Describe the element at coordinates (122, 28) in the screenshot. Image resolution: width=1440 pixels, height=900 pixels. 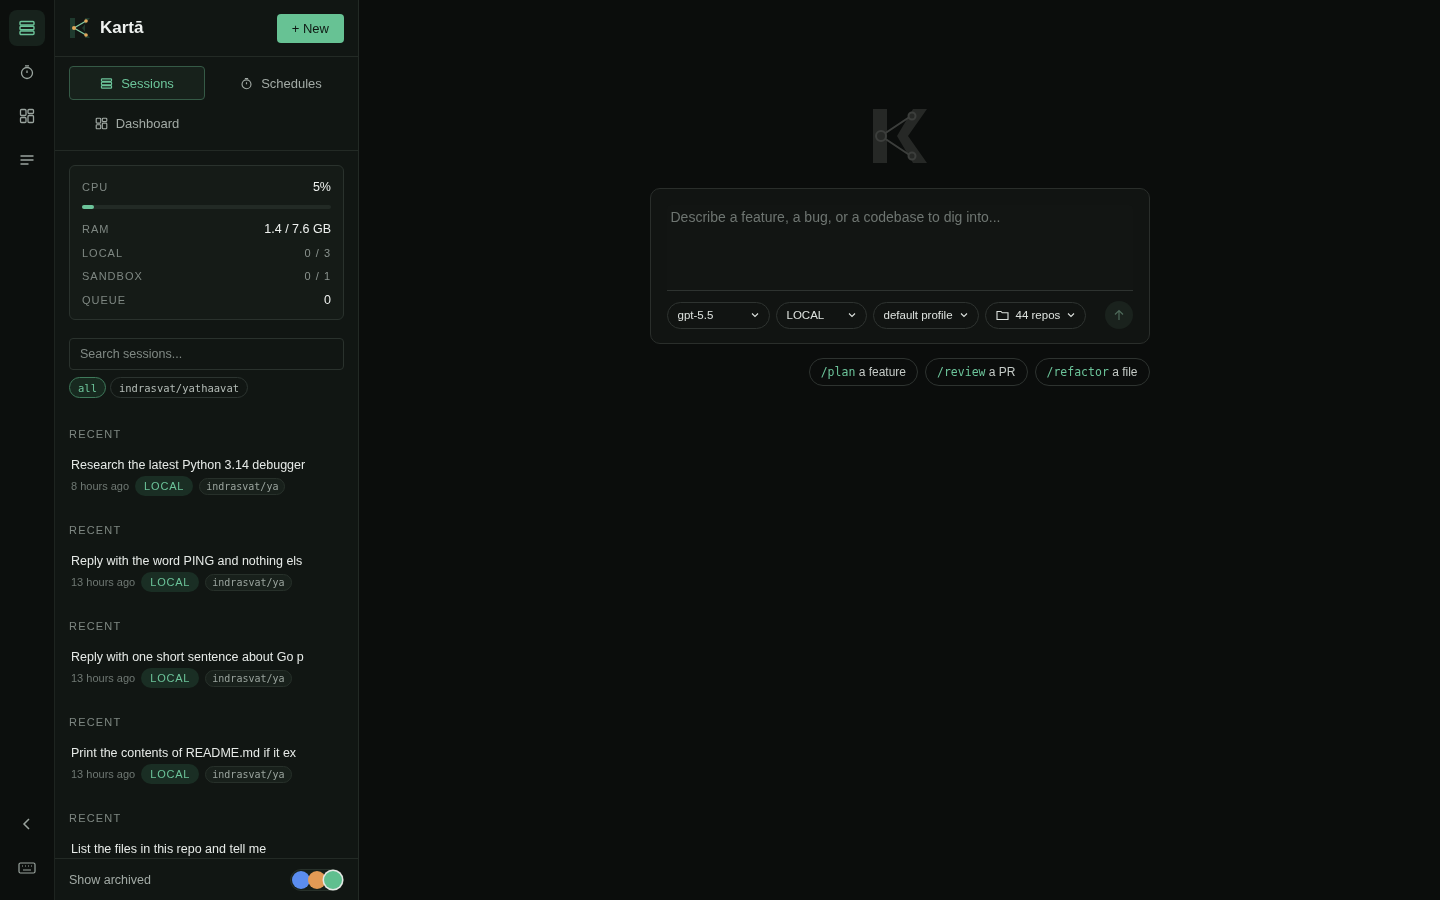
I see `app-name: Kartā` at that location.